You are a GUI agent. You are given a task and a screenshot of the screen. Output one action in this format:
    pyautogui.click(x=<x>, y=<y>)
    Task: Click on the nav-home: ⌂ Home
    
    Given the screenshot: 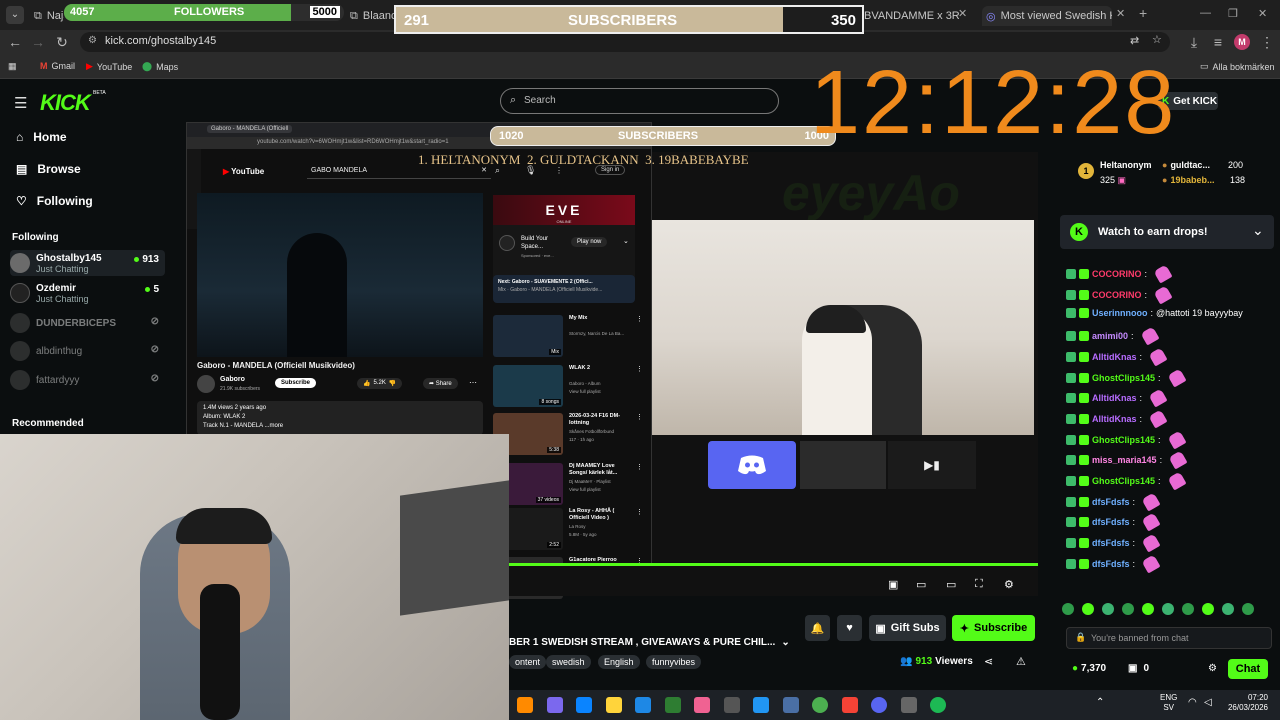 What is the action you would take?
    pyautogui.click(x=41, y=137)
    